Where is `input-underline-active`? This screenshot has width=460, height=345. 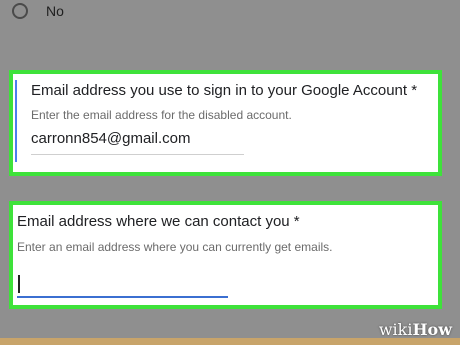 input-underline-active is located at coordinates (122, 297).